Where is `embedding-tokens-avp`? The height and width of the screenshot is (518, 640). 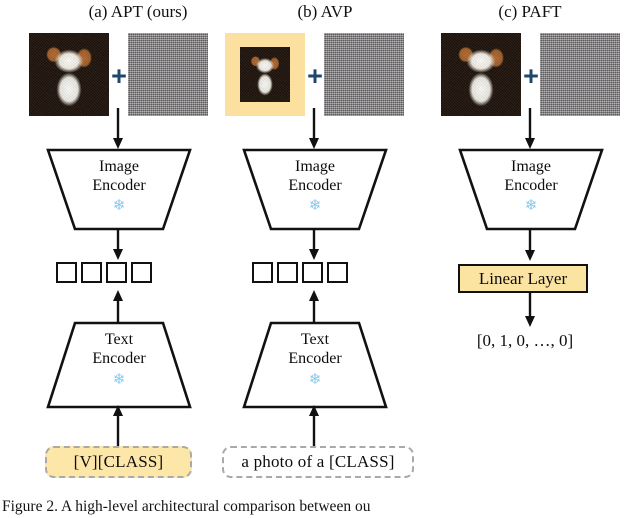
embedding-tokens-avp is located at coordinates (300, 272).